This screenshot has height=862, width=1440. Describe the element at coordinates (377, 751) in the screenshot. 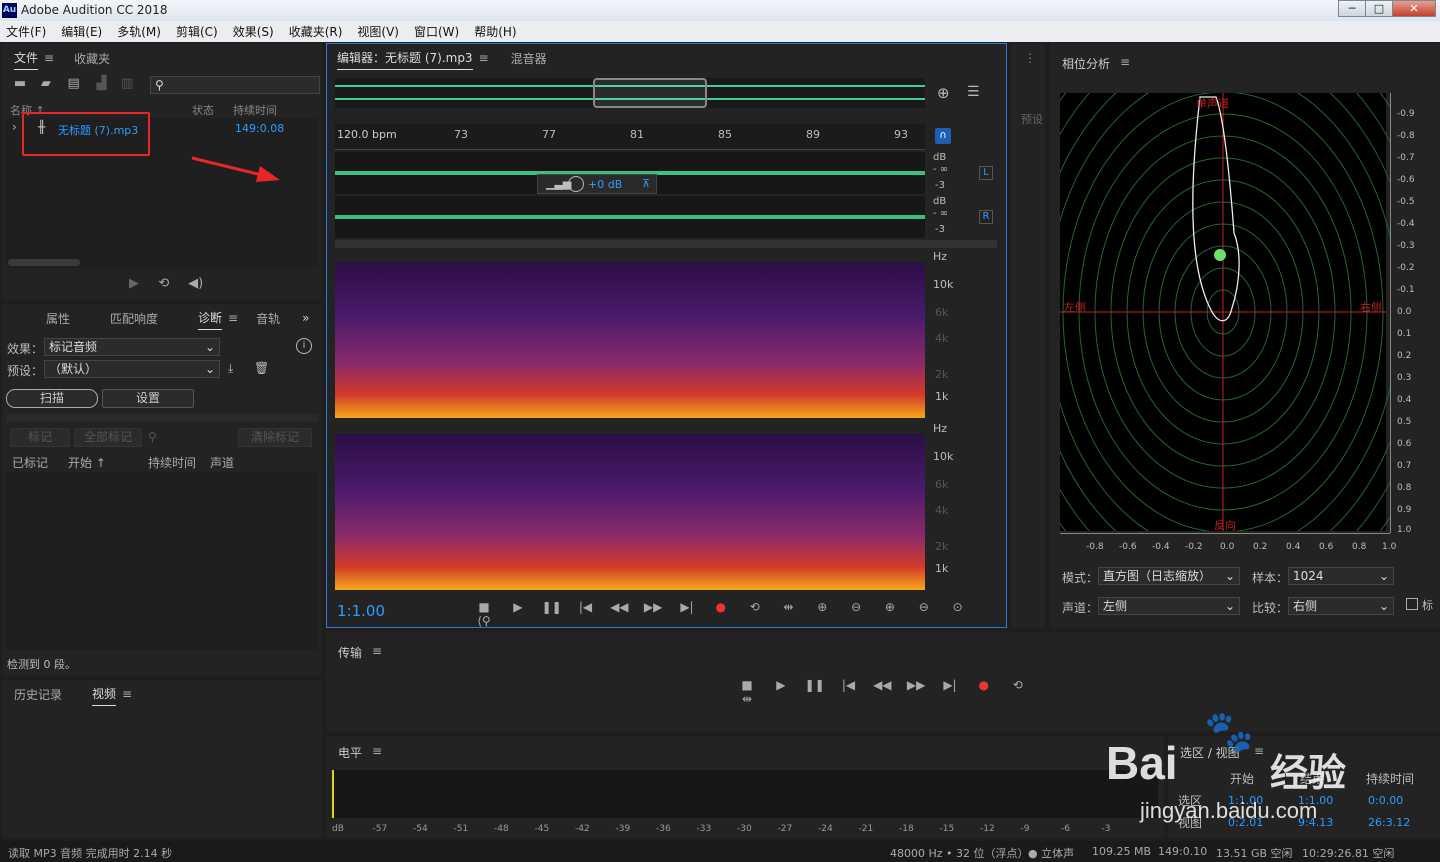

I see `level-menu-icon: ≡` at that location.